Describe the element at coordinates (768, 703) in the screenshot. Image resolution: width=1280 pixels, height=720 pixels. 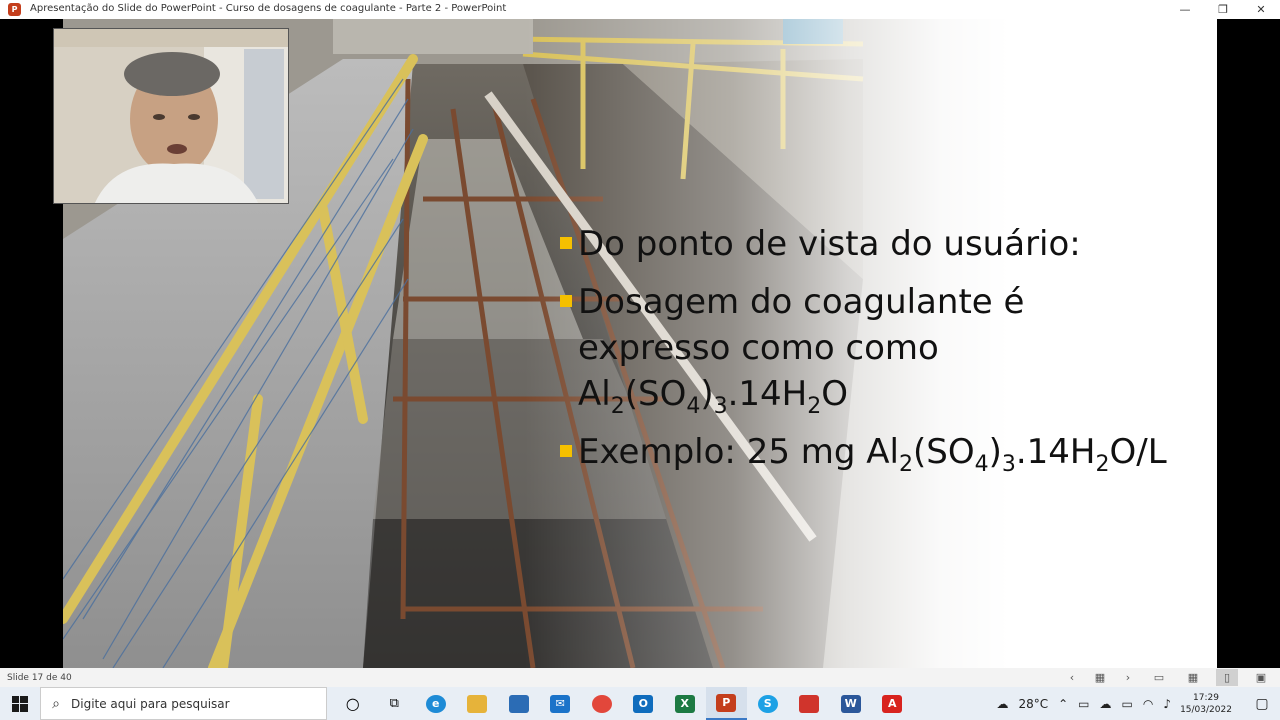
I see `skype-icon: S` at that location.